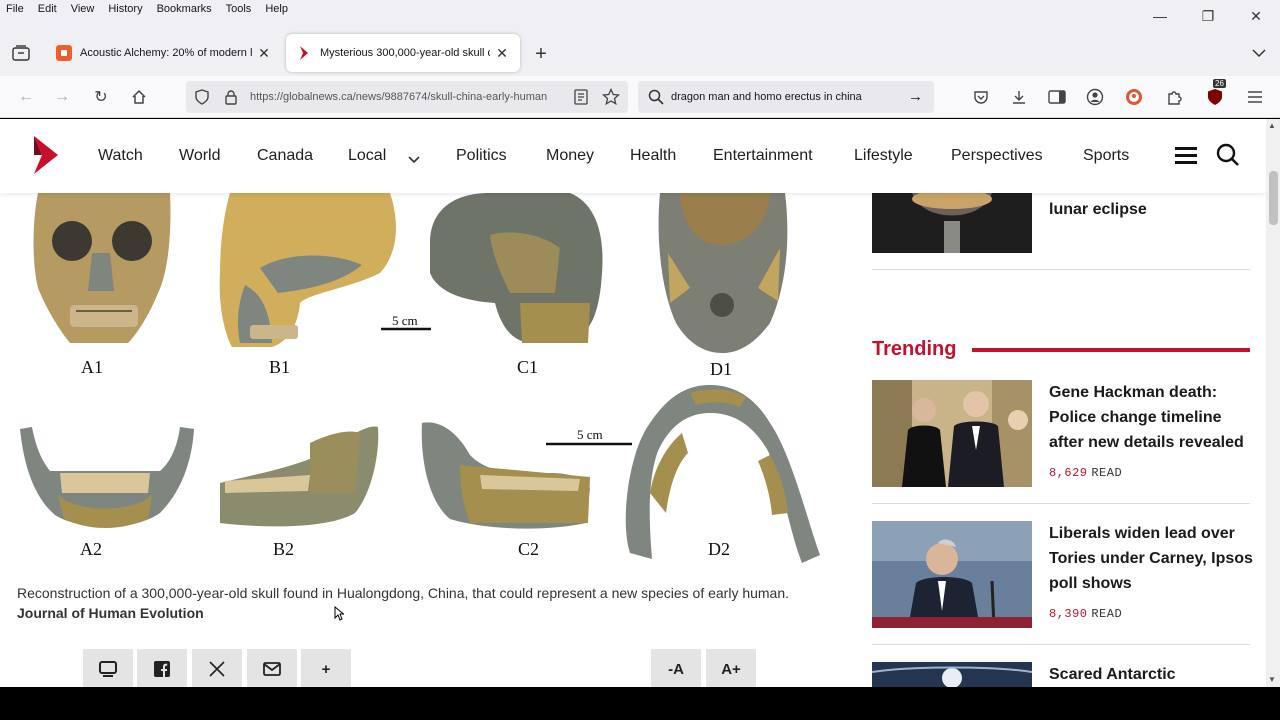 Image resolution: width=1280 pixels, height=720 pixels. What do you see at coordinates (541, 54) in the screenshot?
I see `new-tab-icon: +` at bounding box center [541, 54].